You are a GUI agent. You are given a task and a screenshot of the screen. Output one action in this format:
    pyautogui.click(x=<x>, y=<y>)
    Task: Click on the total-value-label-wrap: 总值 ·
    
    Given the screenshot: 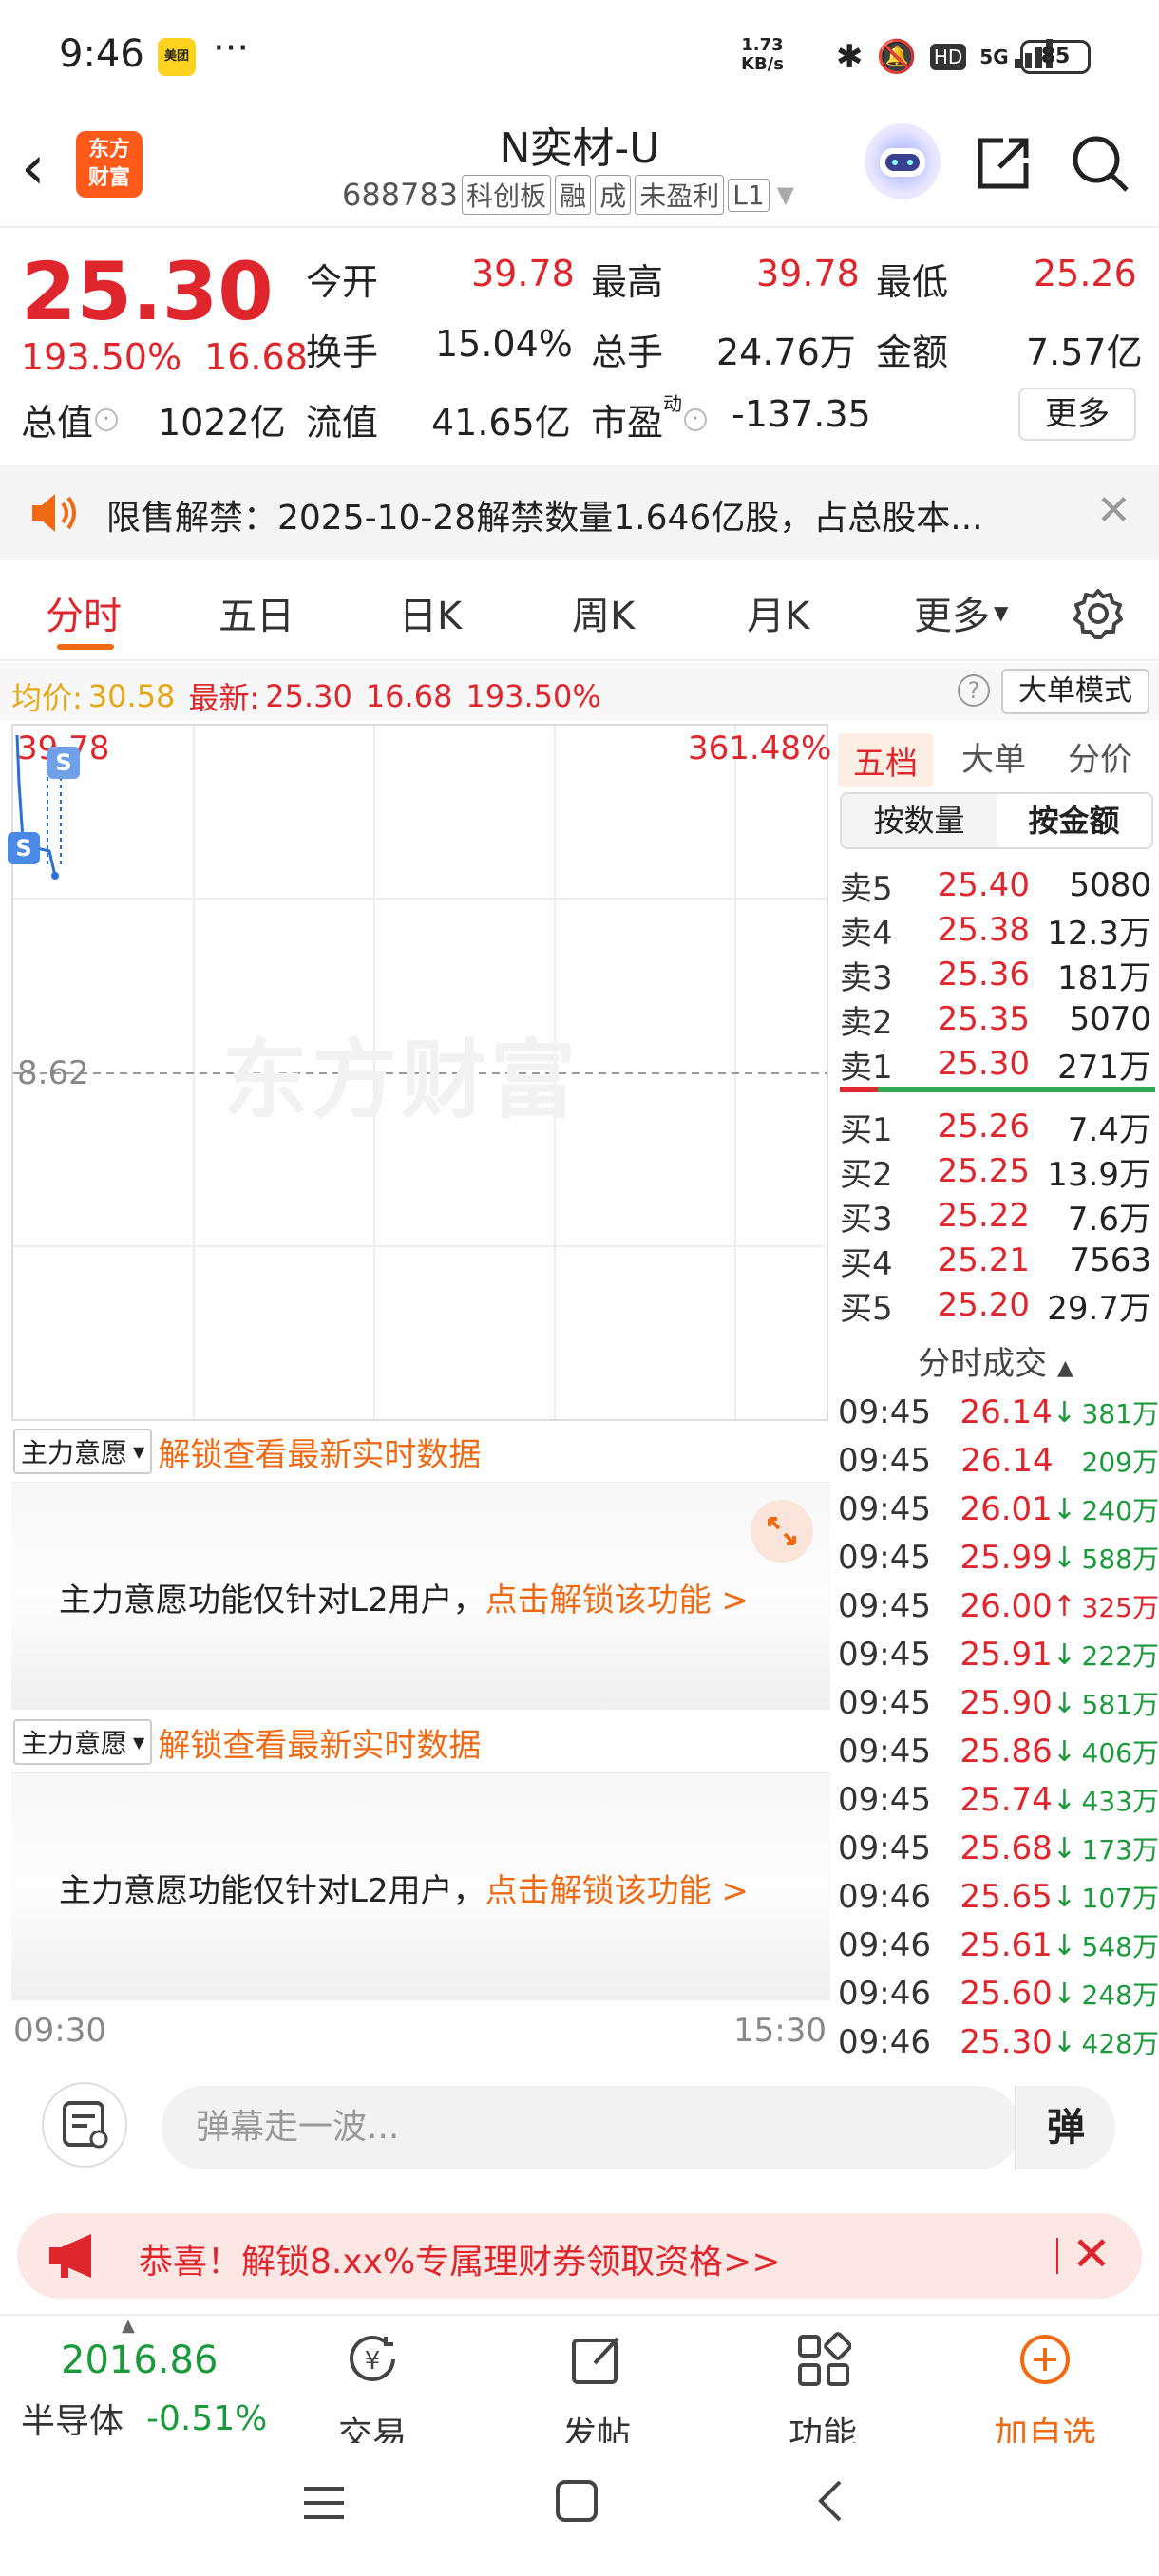 What is the action you would take?
    pyautogui.click(x=70, y=419)
    